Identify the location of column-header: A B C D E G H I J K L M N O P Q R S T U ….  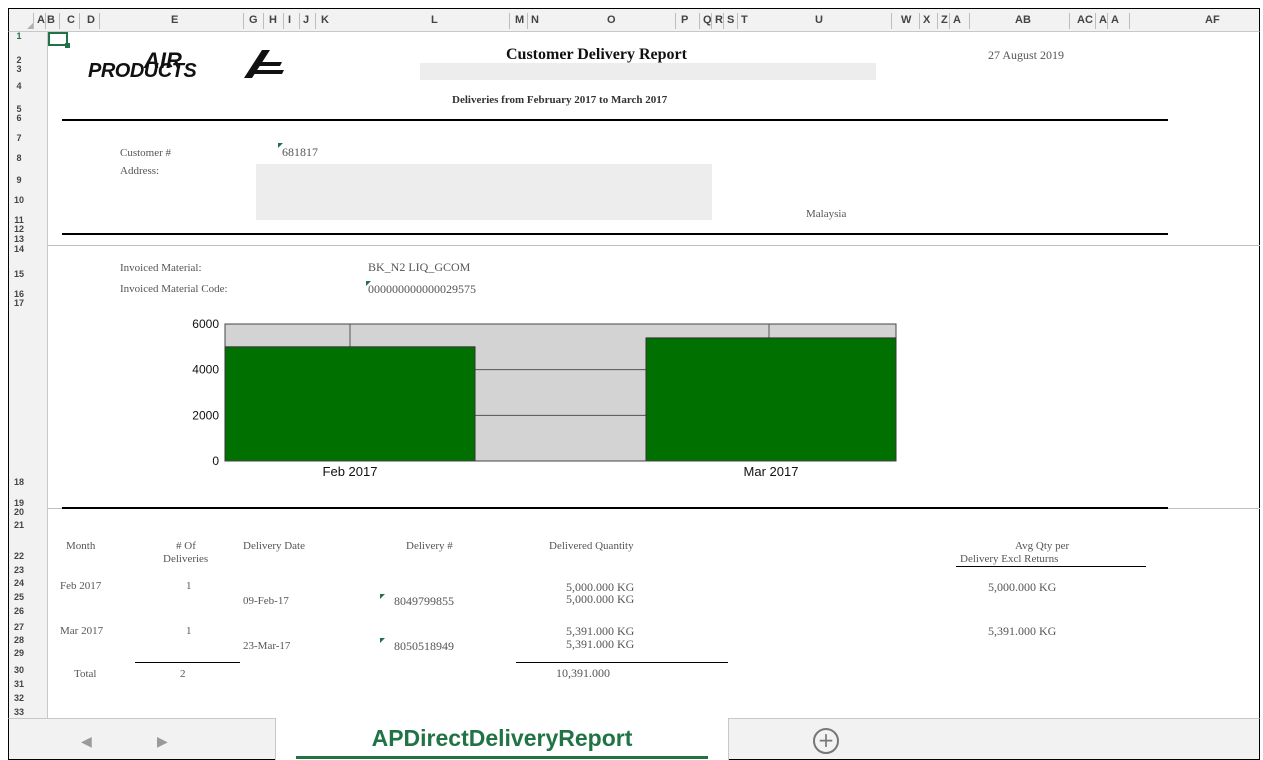
(634, 20).